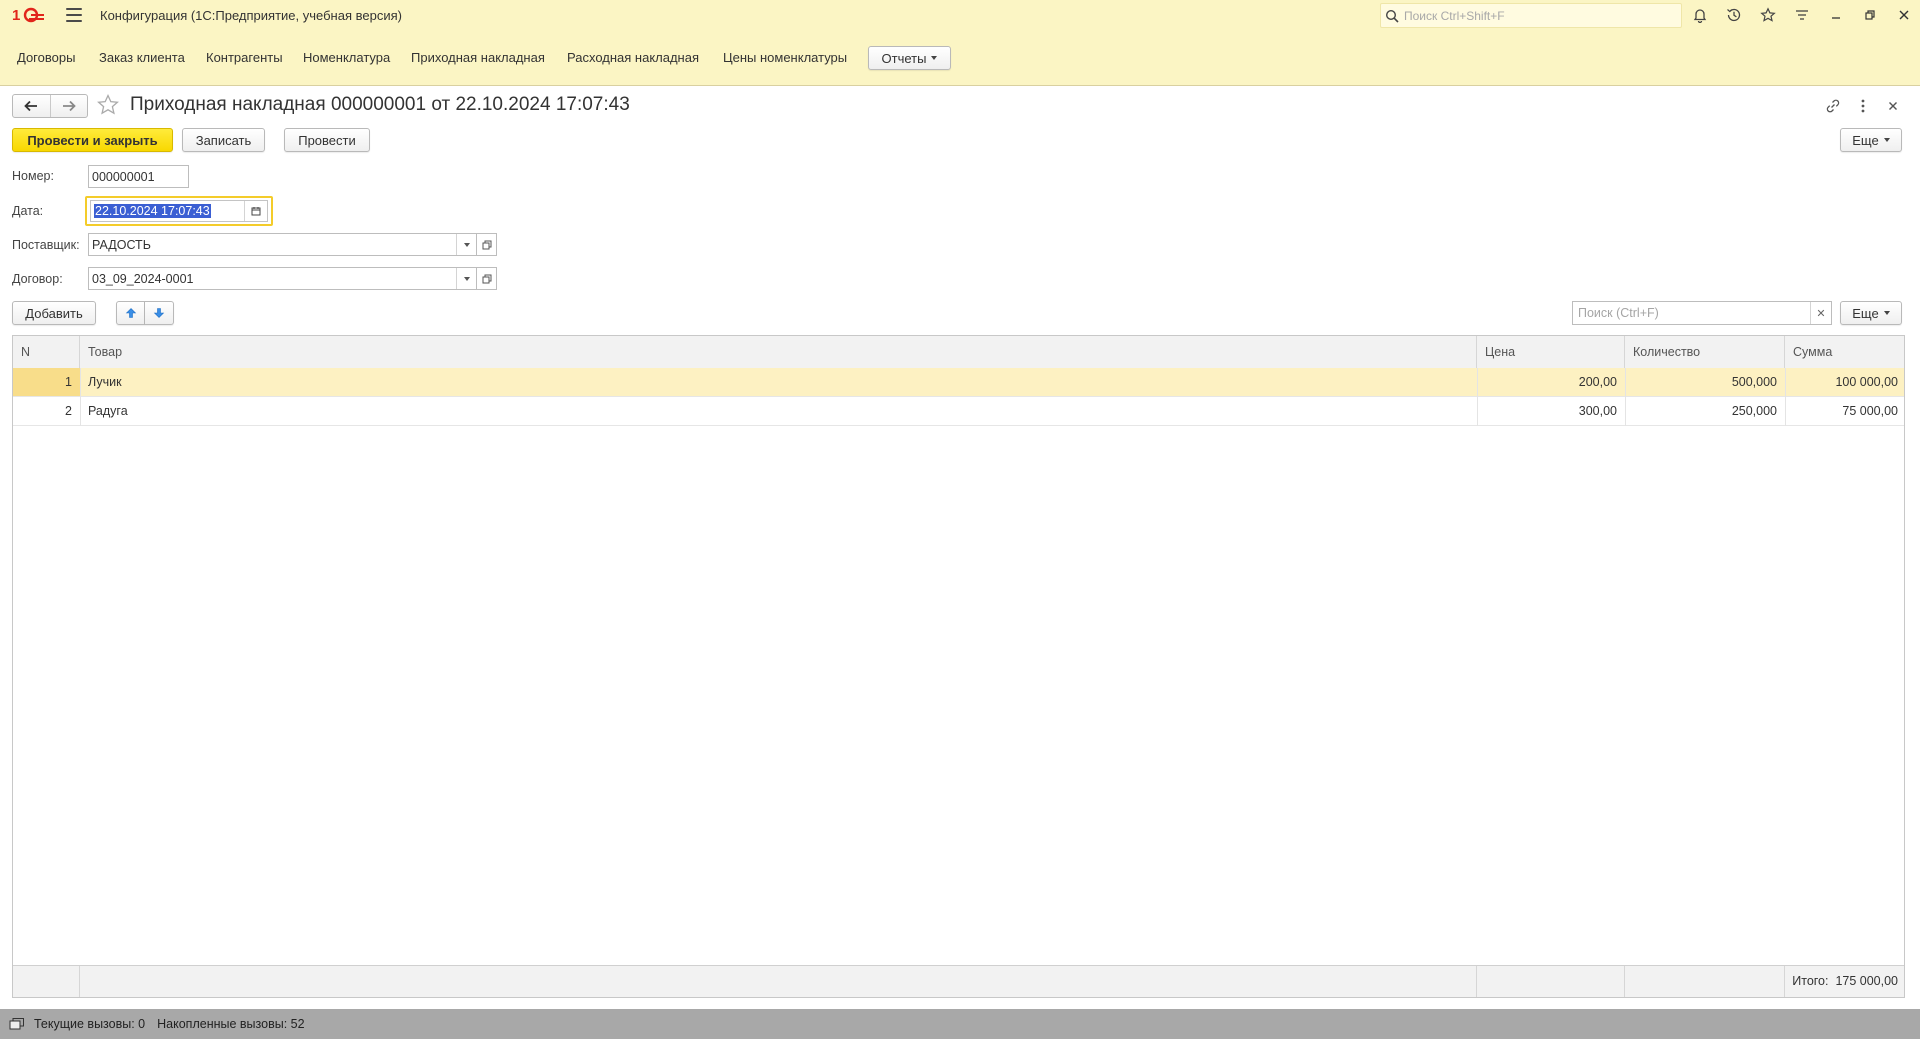  I want to click on date-label: Дата:, so click(28, 211).